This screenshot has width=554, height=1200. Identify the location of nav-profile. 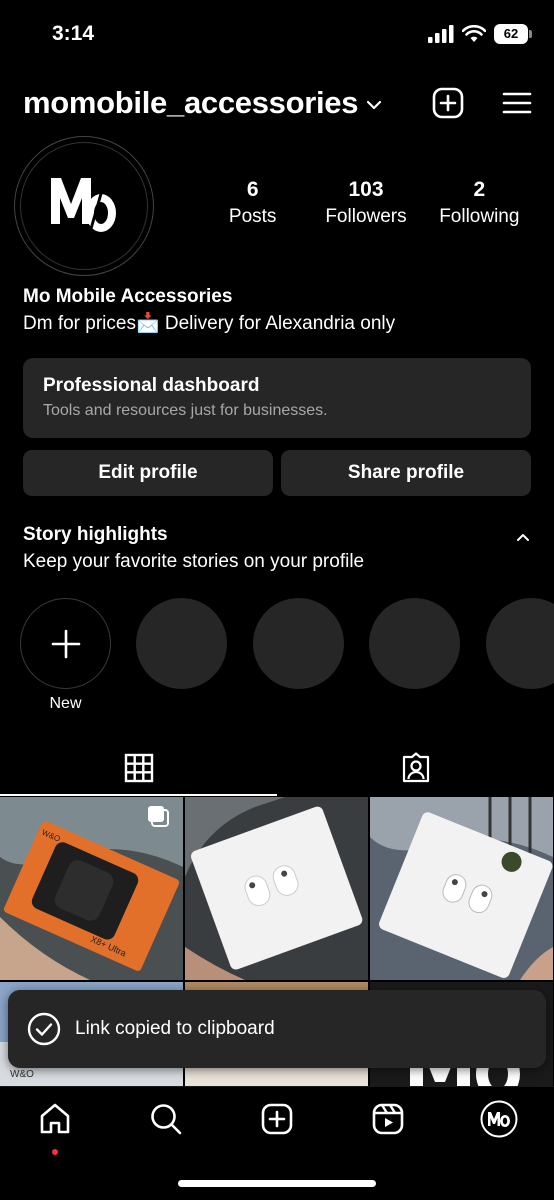
(499, 1119).